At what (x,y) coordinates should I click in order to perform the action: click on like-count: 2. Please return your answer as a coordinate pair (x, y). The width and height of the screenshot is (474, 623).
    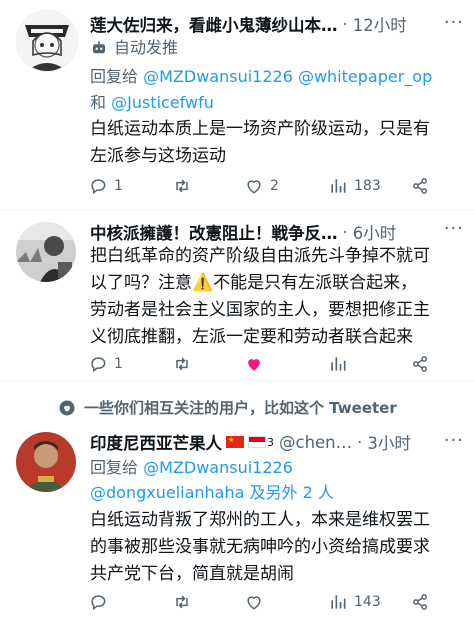
    Looking at the image, I should click on (274, 186).